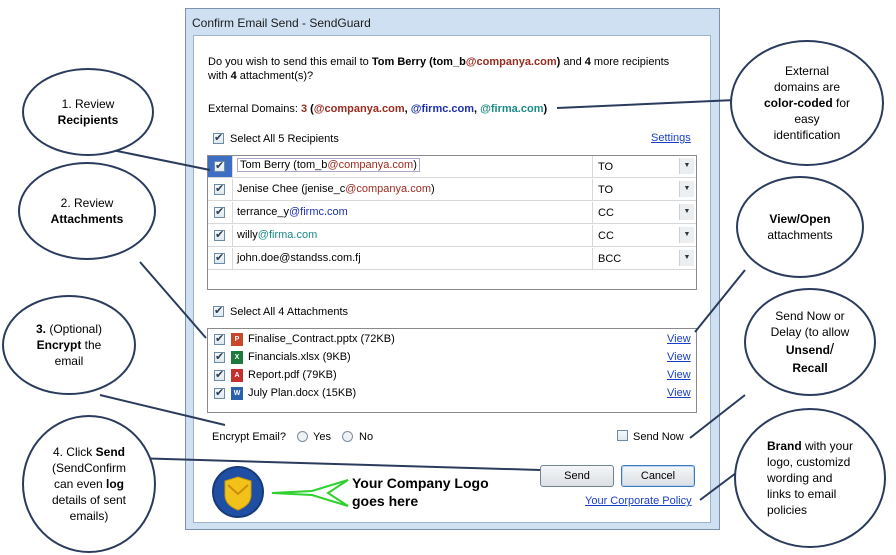 The width and height of the screenshot is (896, 555). Describe the element at coordinates (218, 310) in the screenshot. I see `select-all-attachments-checkbox` at that location.